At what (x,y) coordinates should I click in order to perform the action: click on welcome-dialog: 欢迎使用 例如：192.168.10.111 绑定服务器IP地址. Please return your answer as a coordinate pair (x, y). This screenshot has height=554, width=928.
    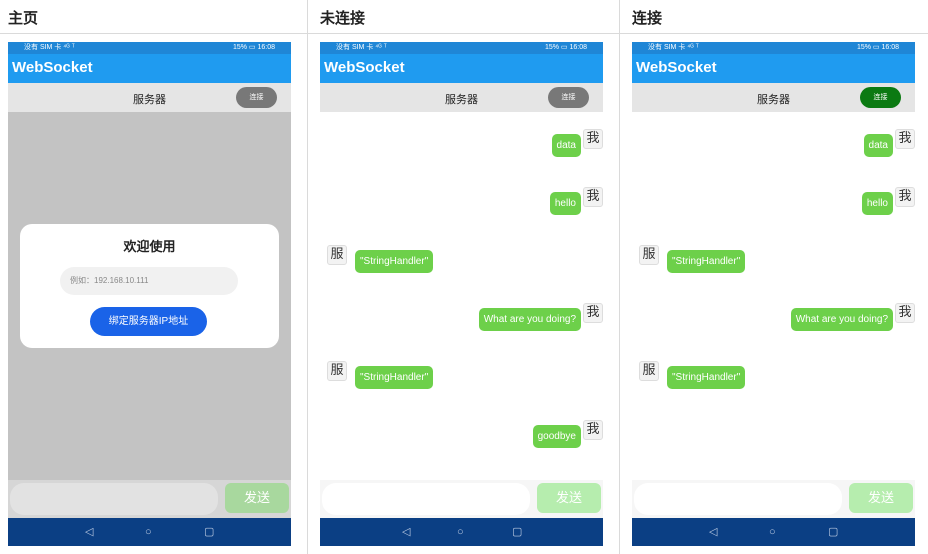
    Looking at the image, I should click on (149, 286).